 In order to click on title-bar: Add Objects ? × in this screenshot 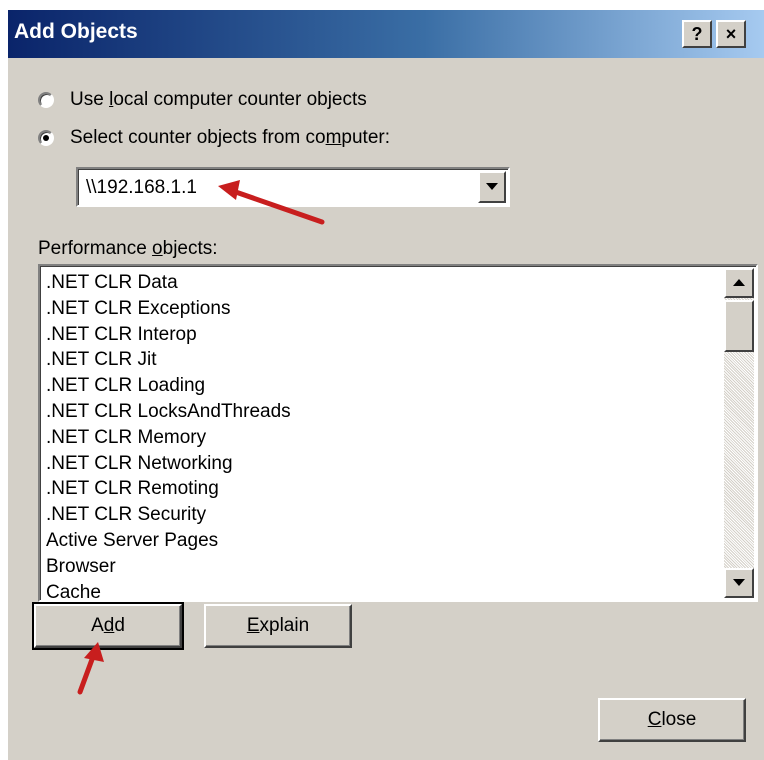, I will do `click(386, 34)`.